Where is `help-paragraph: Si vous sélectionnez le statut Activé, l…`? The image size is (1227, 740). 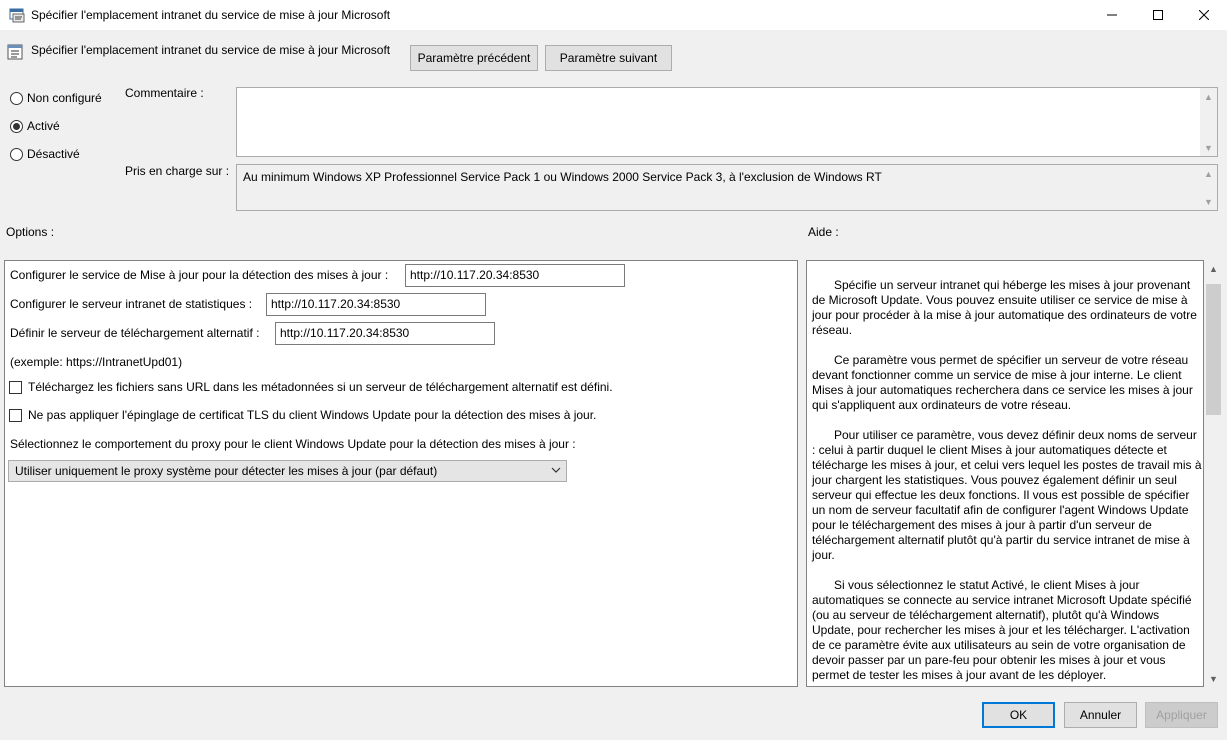 help-paragraph: Si vous sélectionnez le statut Activé, l… is located at coordinates (1002, 630).